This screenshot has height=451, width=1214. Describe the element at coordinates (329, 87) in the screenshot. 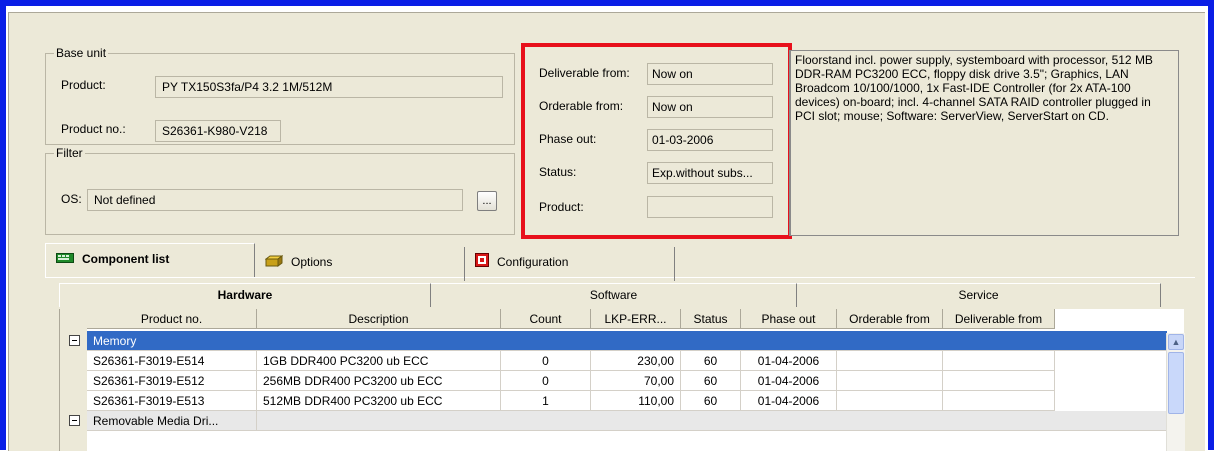

I see `product-field: PY TX150S3fa/P4 3.2 1M/512M` at that location.